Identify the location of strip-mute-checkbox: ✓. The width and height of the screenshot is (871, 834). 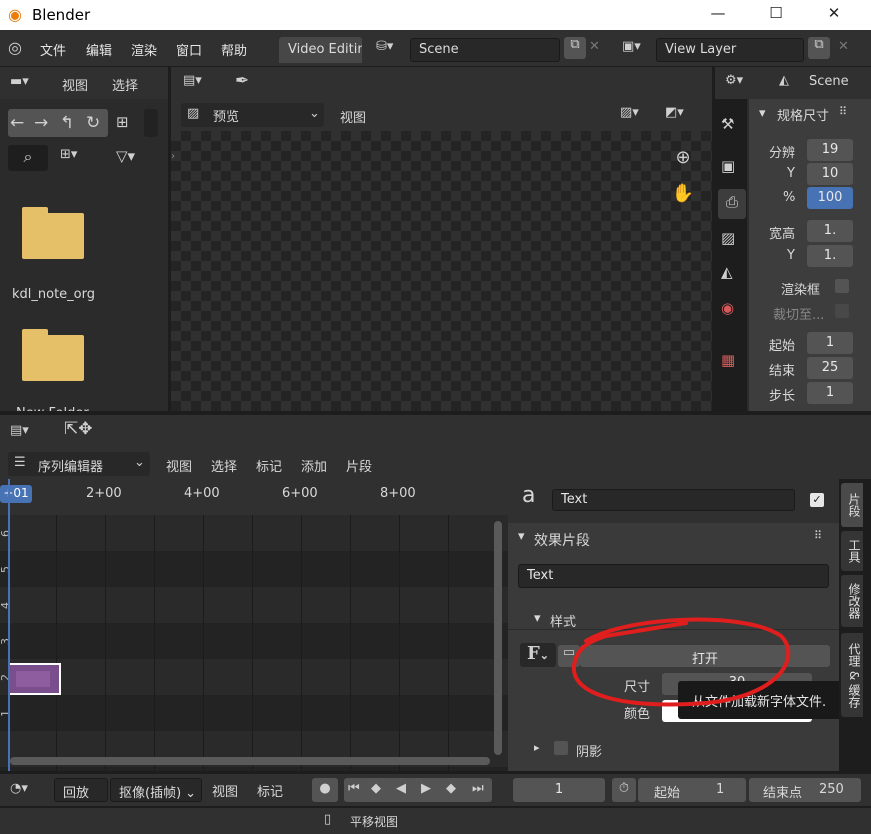
(817, 500).